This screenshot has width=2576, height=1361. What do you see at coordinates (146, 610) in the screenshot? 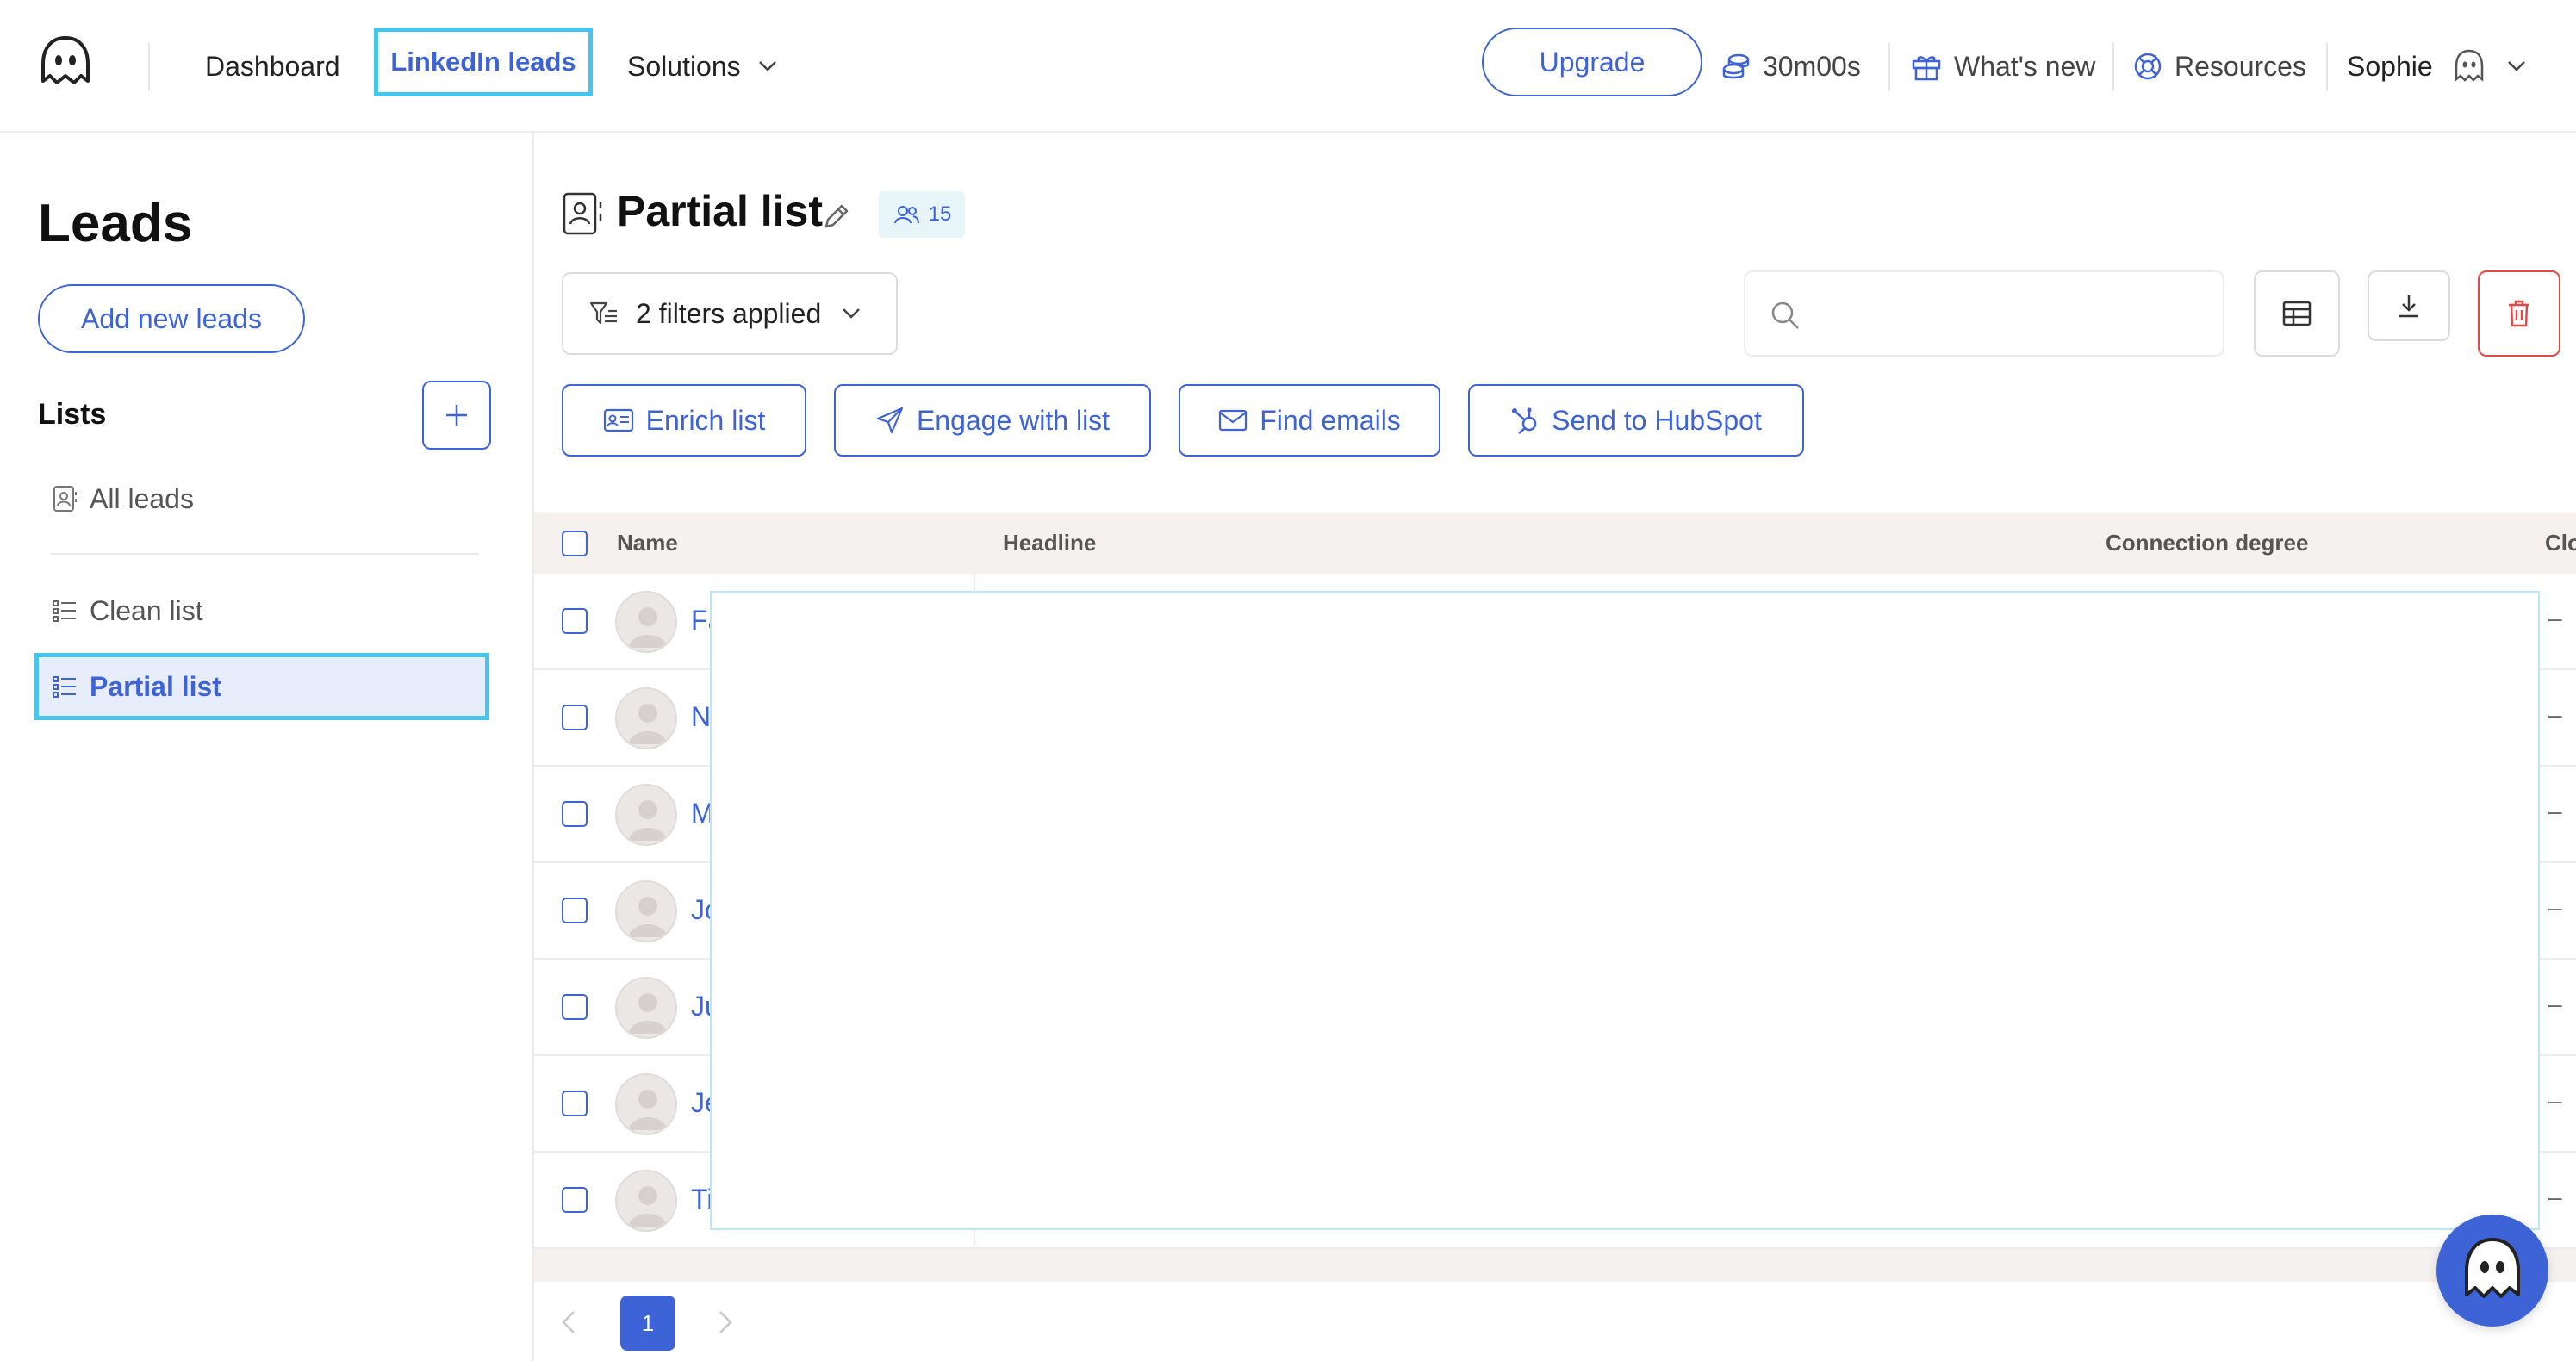
I see `sidebar-item-label: Clean list` at bounding box center [146, 610].